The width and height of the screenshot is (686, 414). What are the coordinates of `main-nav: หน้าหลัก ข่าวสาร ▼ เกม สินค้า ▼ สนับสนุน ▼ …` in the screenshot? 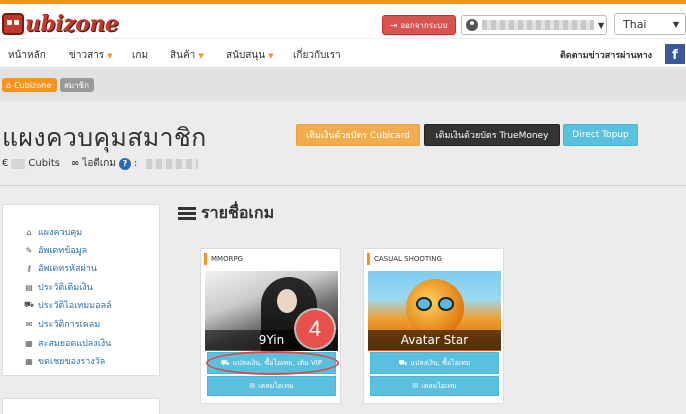 It's located at (343, 53).